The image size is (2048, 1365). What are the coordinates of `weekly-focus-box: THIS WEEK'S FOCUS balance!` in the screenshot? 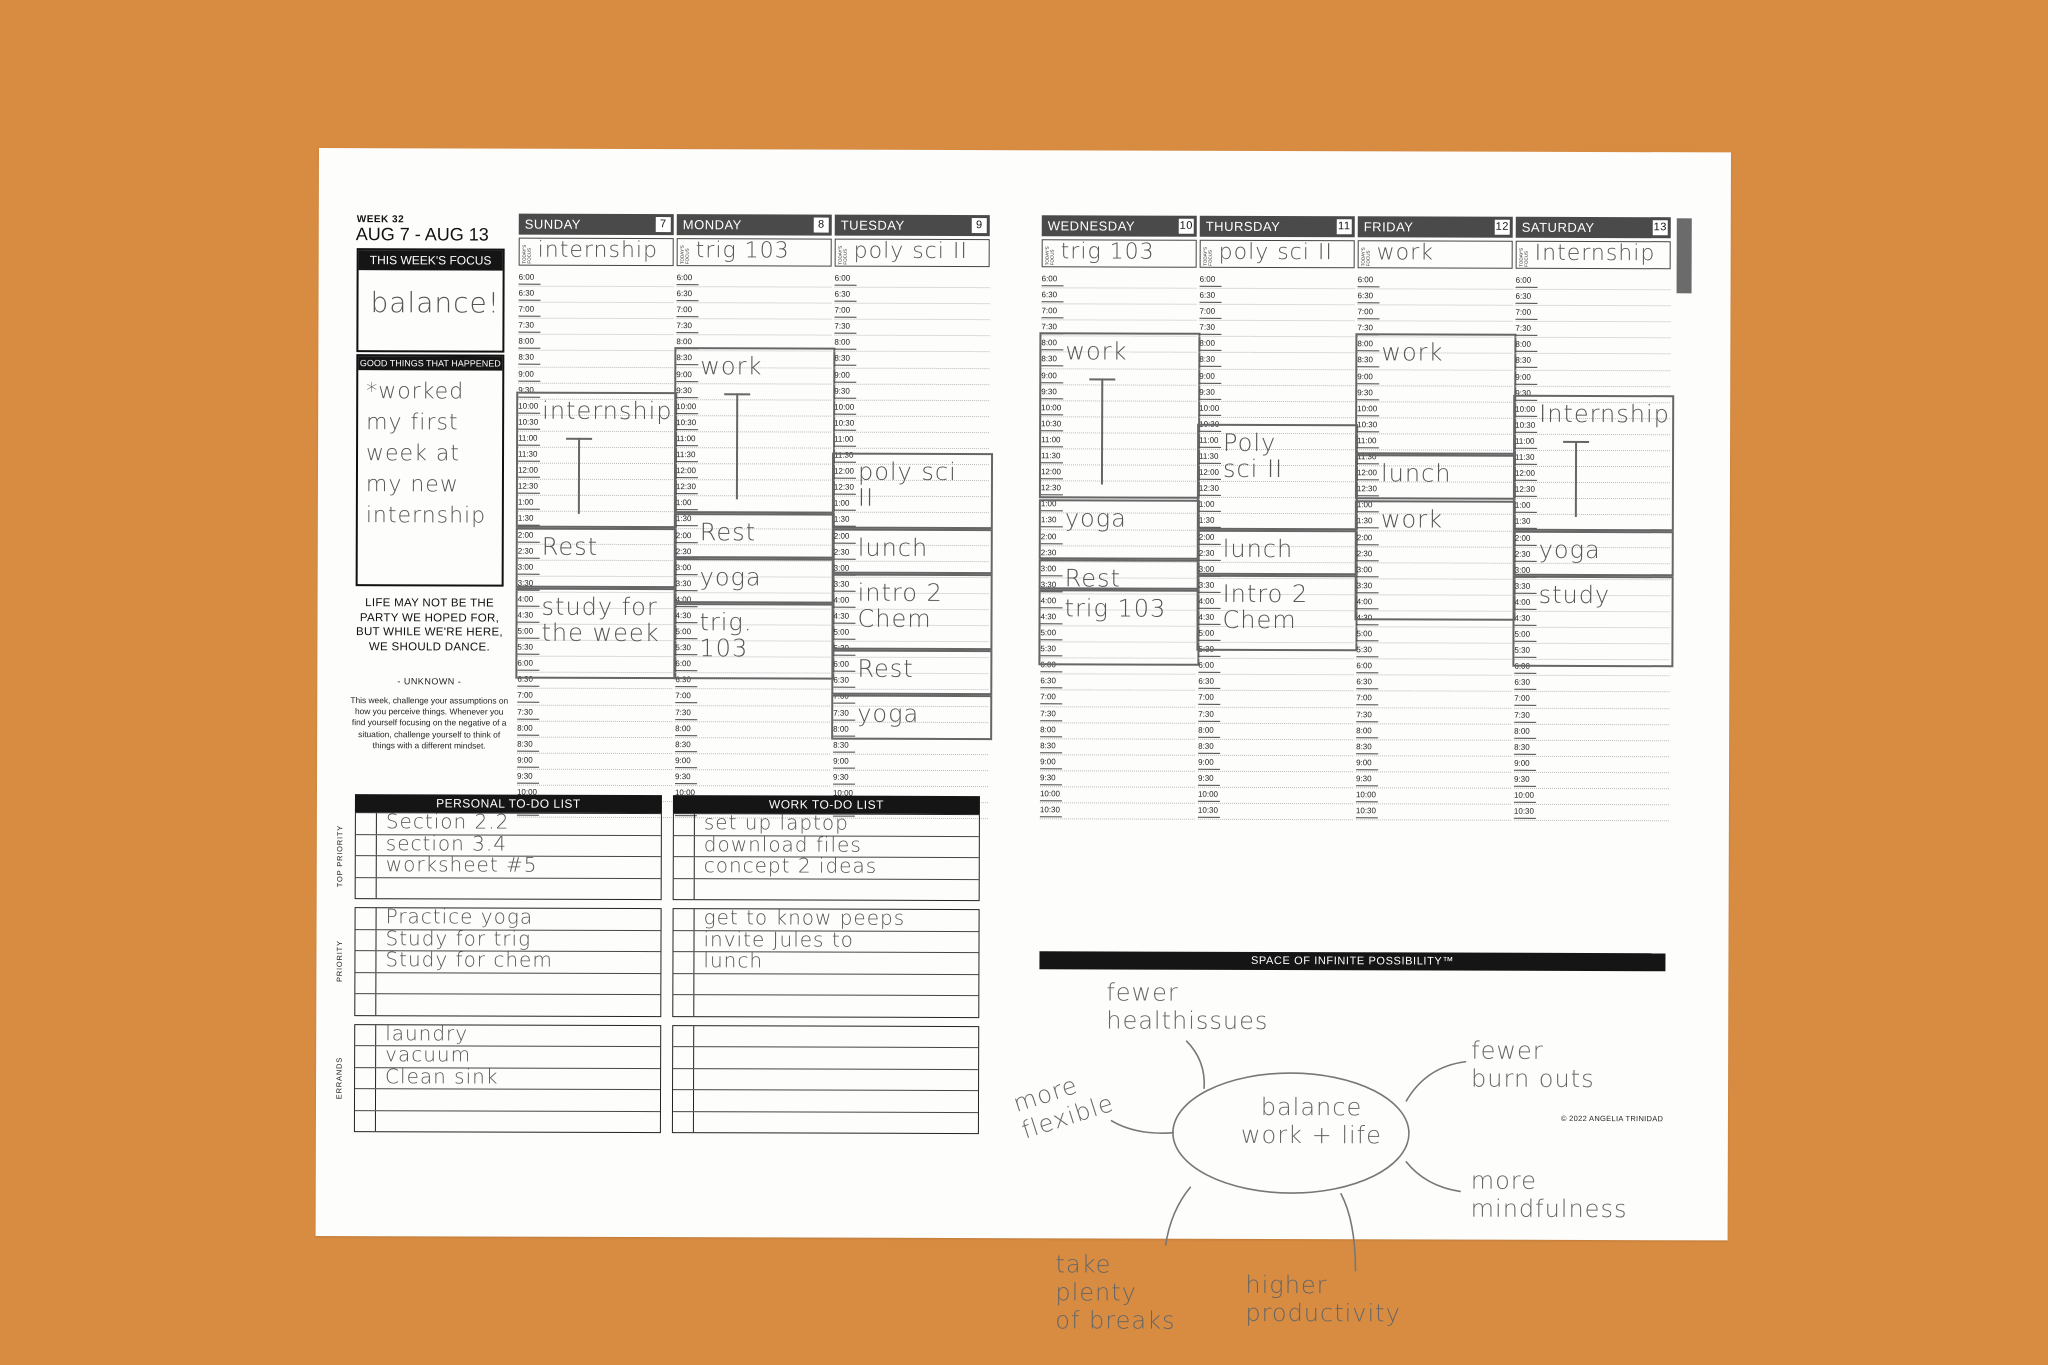 It's located at (430, 300).